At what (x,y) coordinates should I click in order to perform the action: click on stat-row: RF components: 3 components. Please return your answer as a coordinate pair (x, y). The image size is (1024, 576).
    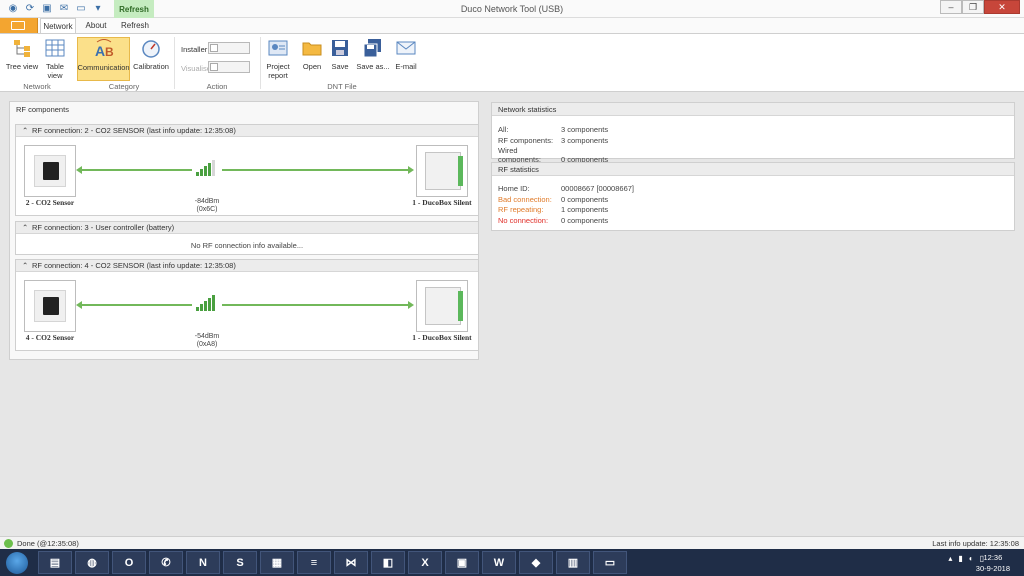
    Looking at the image, I should click on (553, 140).